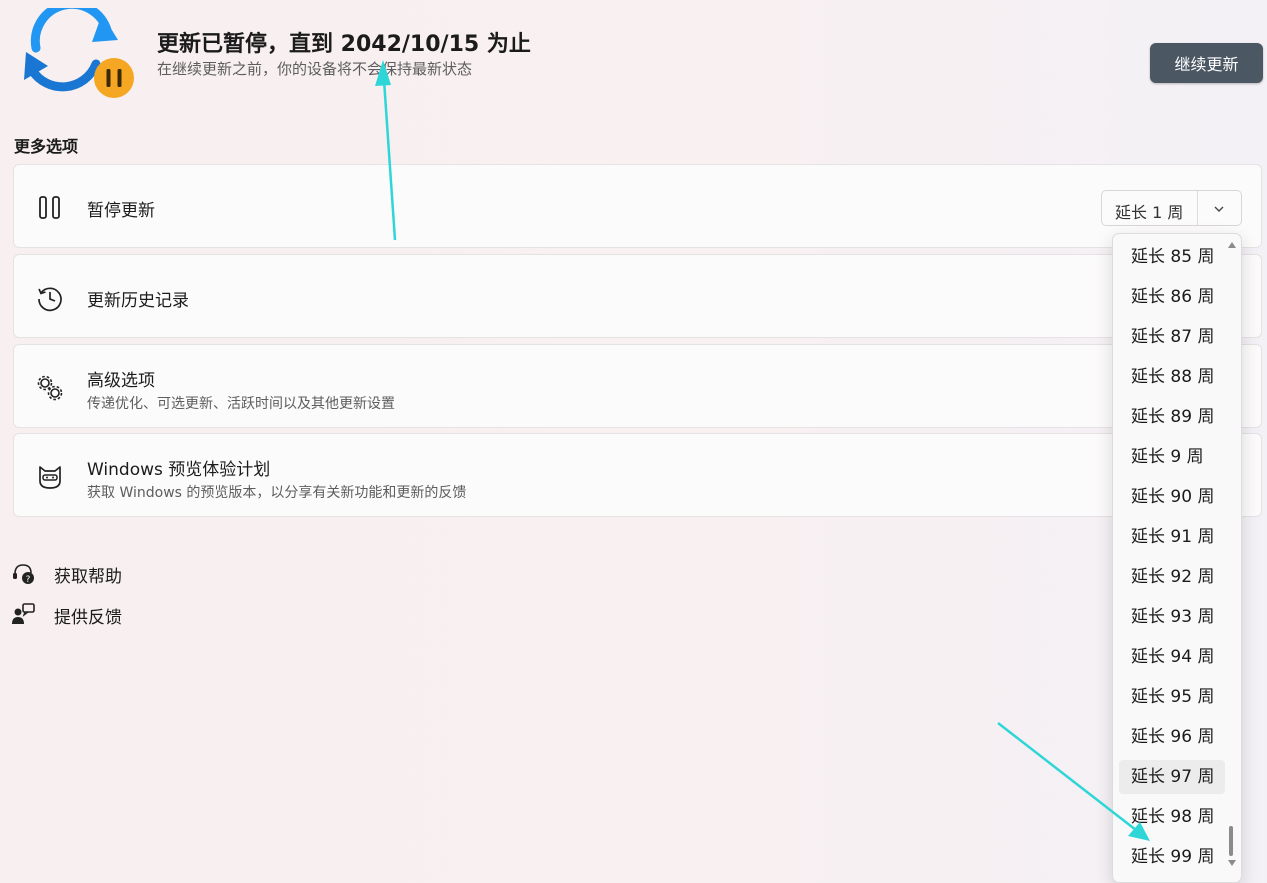  I want to click on advanced-options-card: 高级选项 传递优化、可选更新、活跃时间以及其他更新设置, so click(637, 386).